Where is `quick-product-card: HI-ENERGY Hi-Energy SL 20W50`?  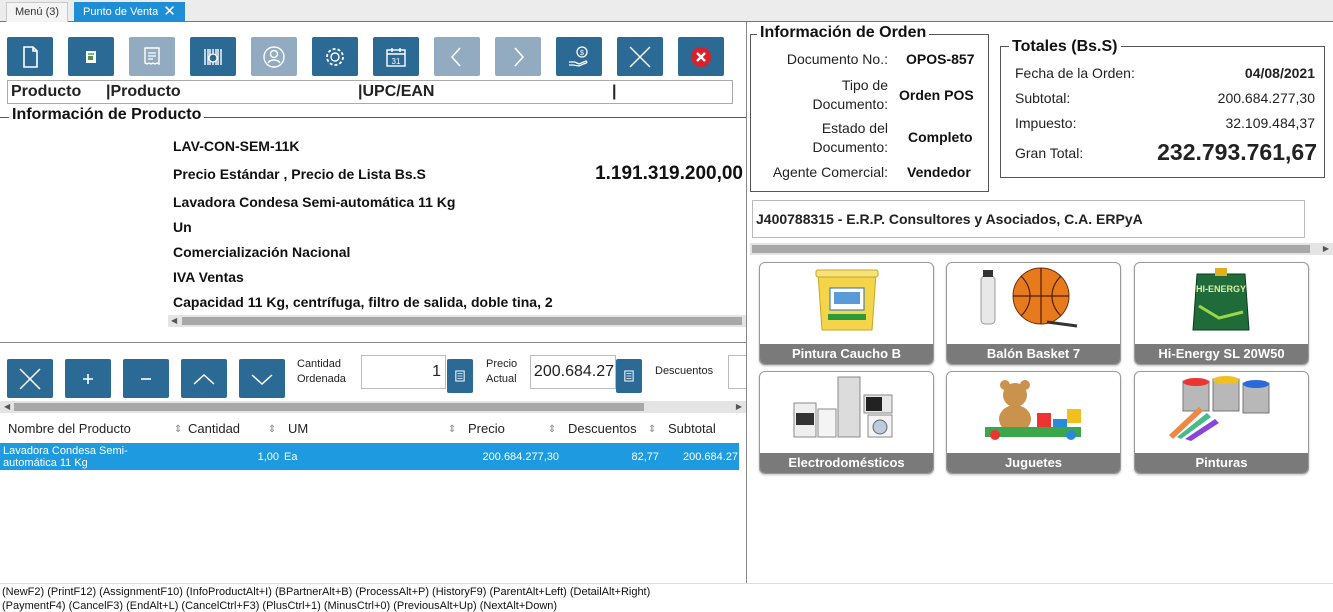
quick-product-card: HI-ENERGY Hi-Energy SL 20W50 is located at coordinates (1221, 313).